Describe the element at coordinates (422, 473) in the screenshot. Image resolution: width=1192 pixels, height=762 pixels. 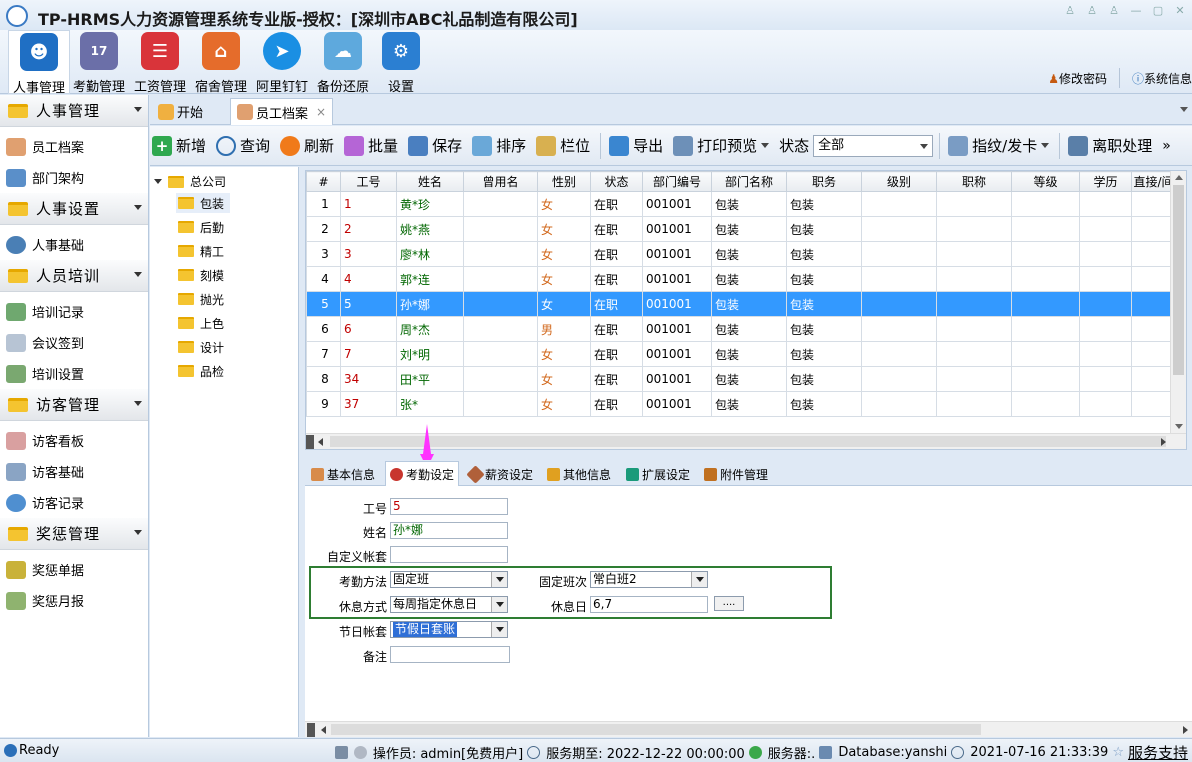
I see `tab-attendance-settings: 考勤设定` at that location.